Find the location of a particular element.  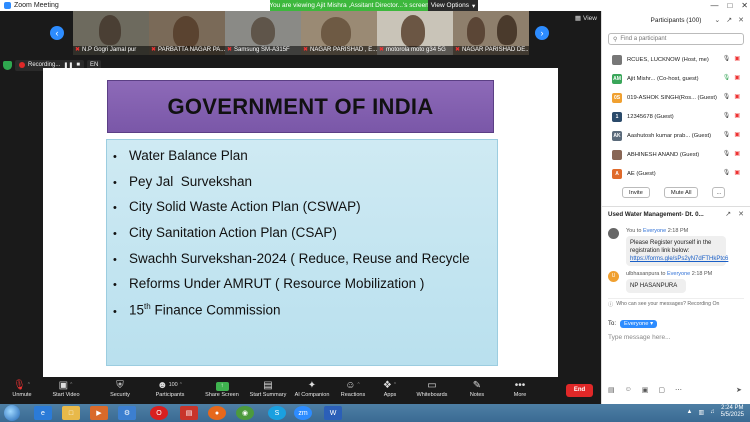

whiteboards-button: ▭ Whiteboards is located at coordinates (432, 388).